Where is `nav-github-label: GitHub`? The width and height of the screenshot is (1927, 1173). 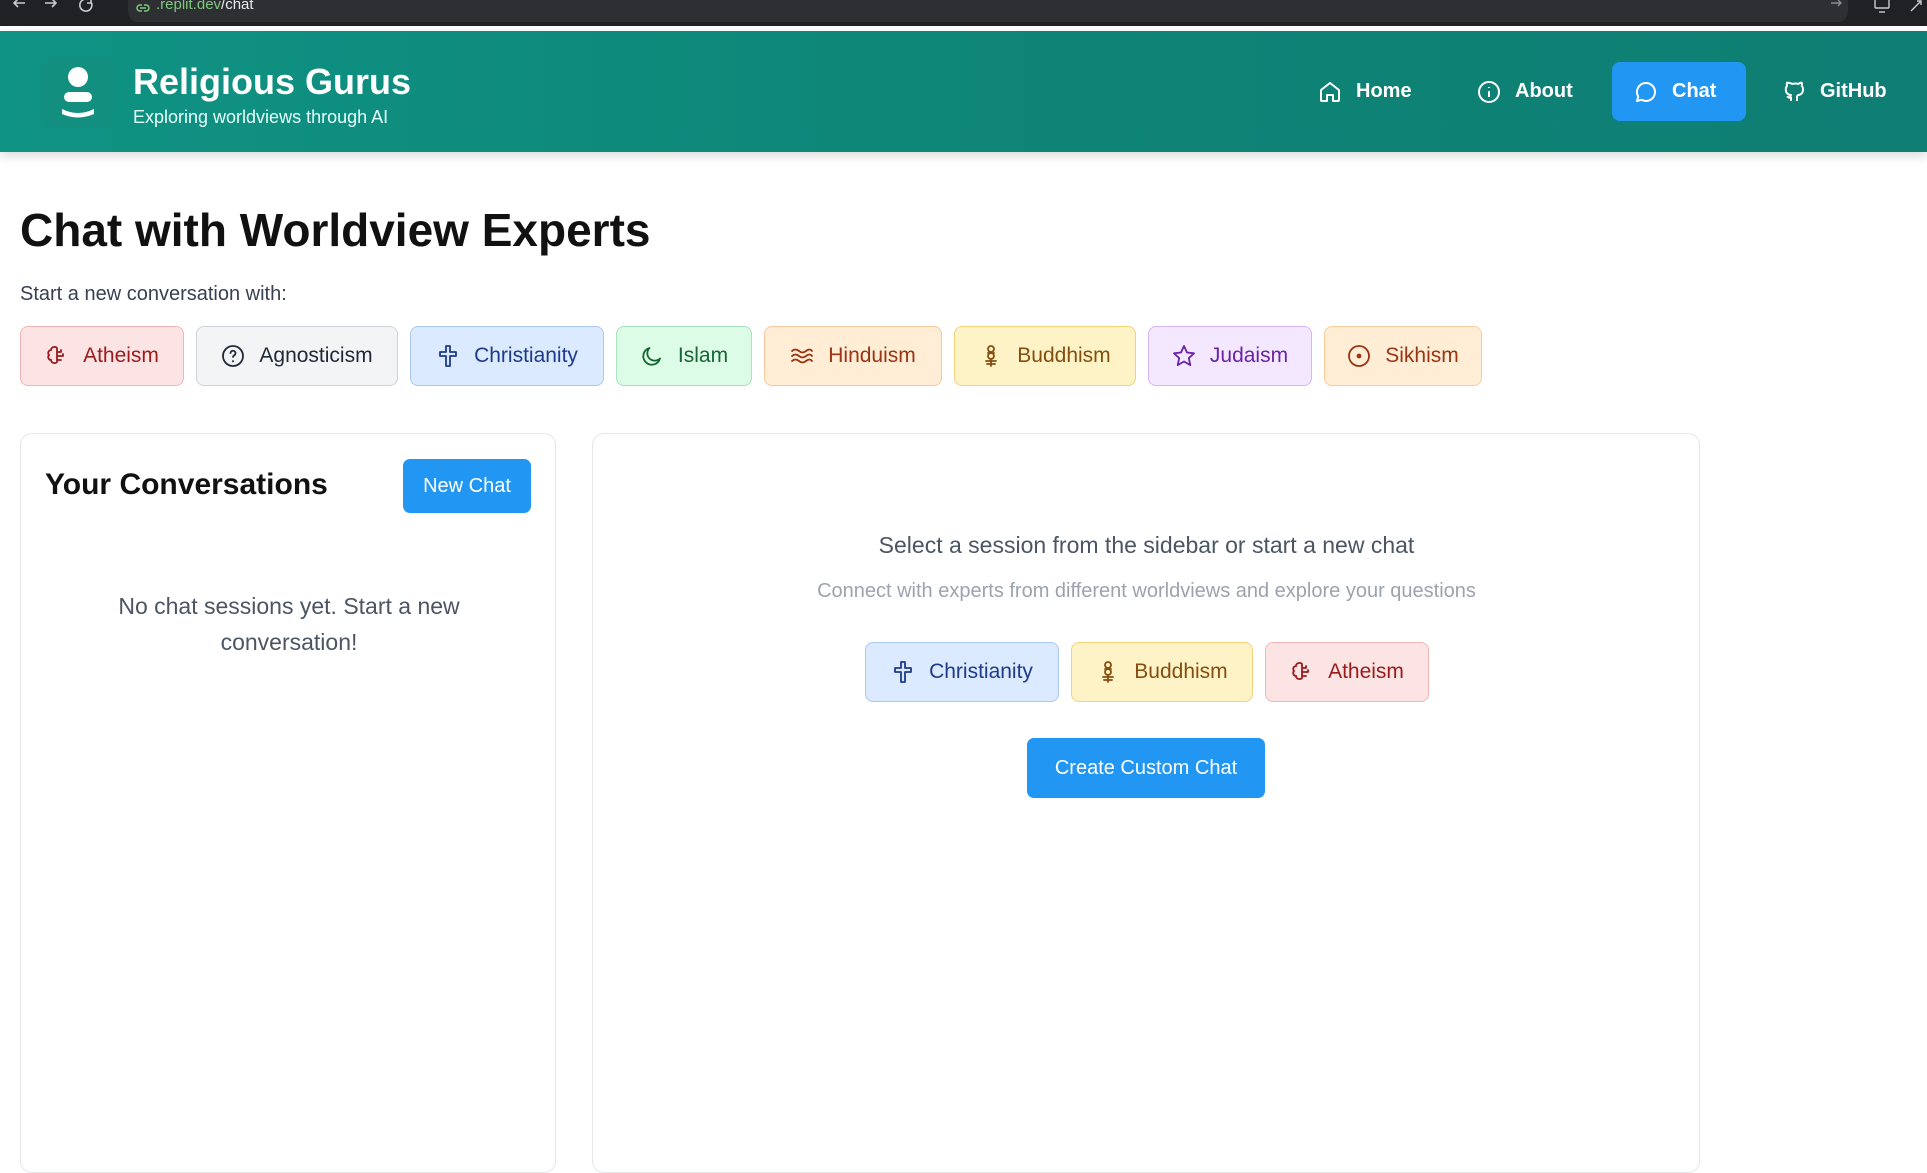 nav-github-label: GitHub is located at coordinates (1853, 91).